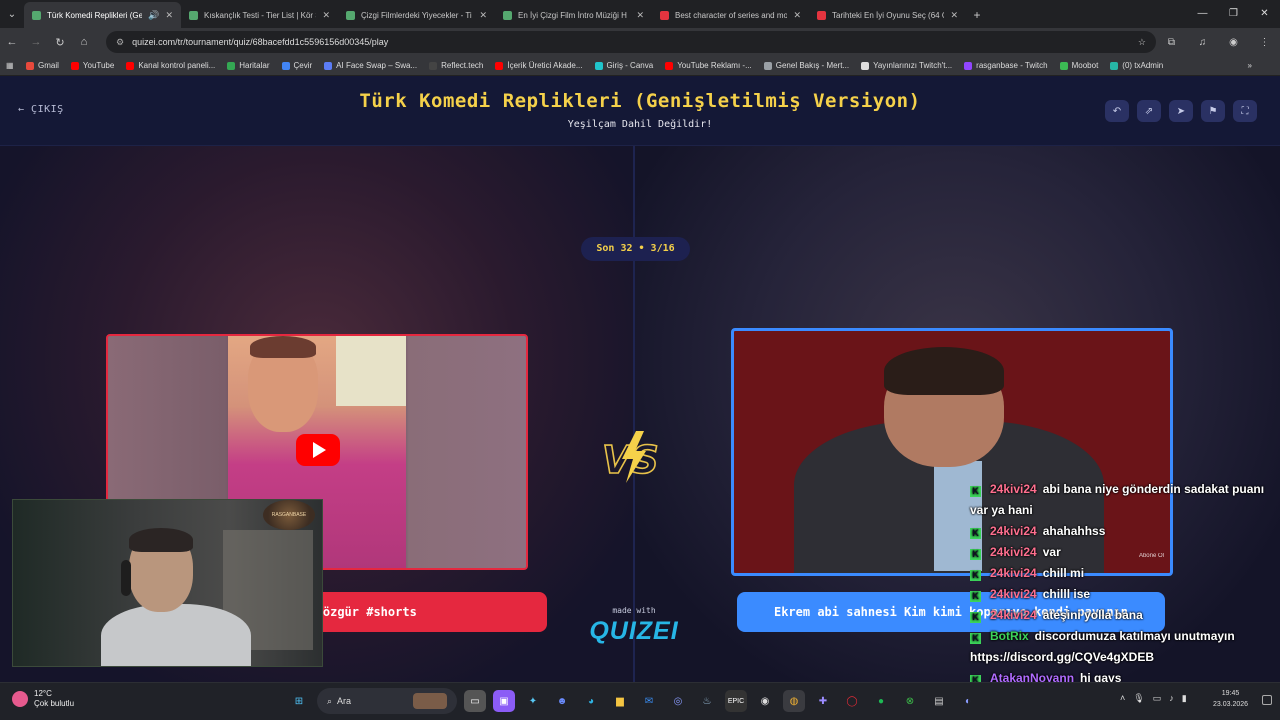 This screenshot has width=1280, height=720. I want to click on flag-icon: ⚑, so click(1213, 111).